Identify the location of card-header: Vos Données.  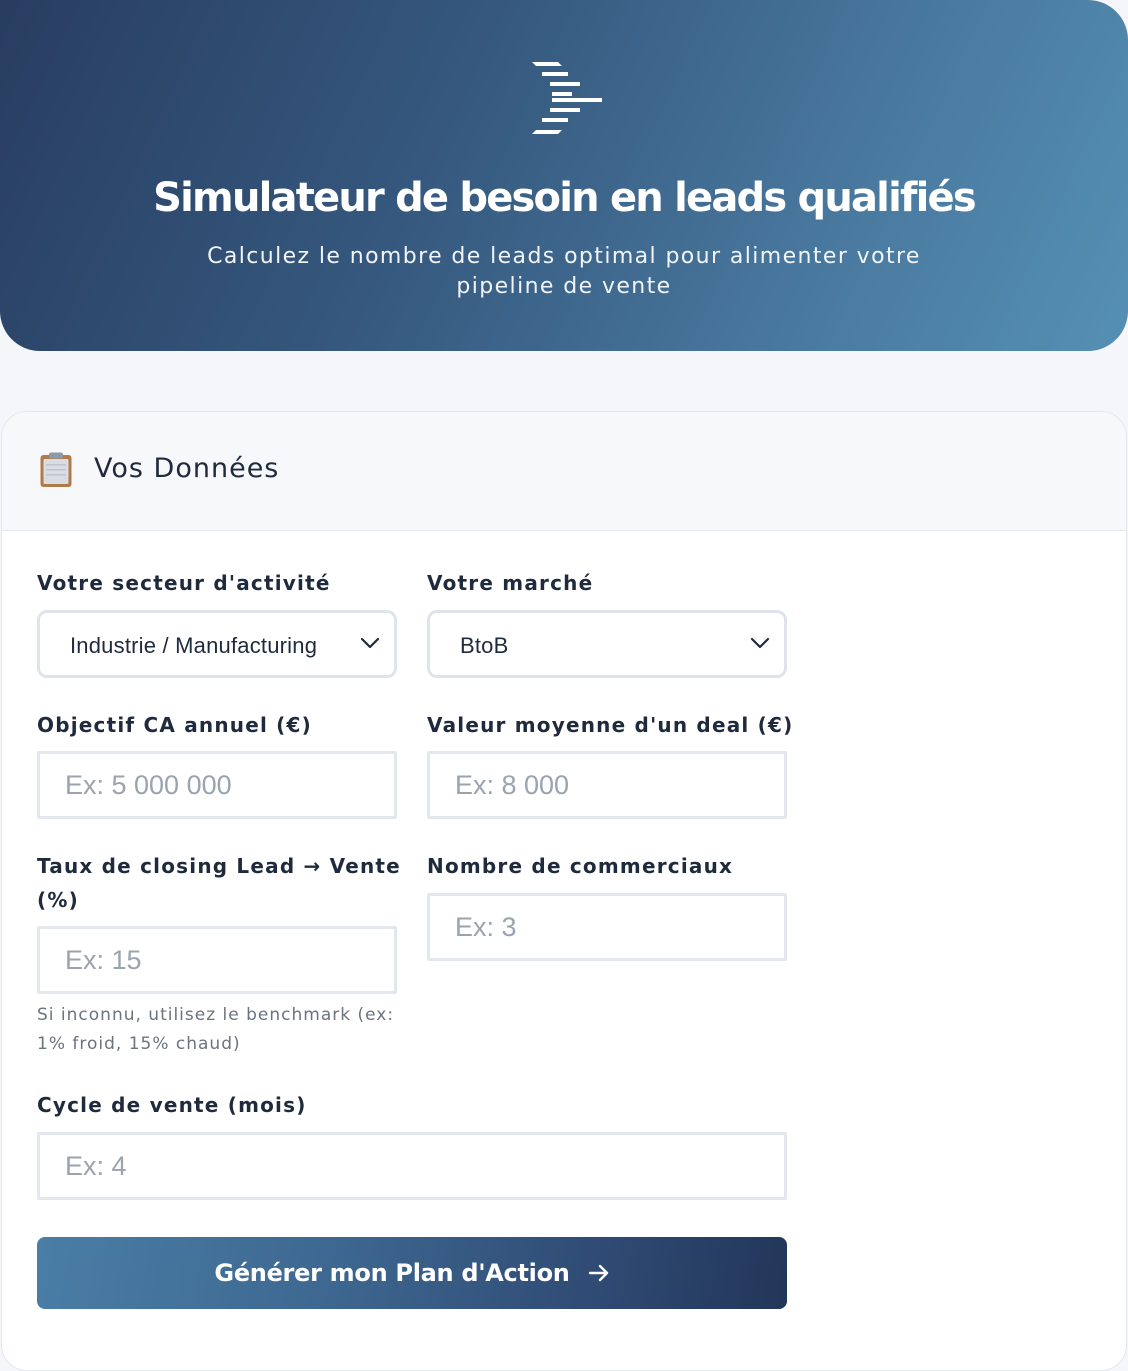
(564, 471).